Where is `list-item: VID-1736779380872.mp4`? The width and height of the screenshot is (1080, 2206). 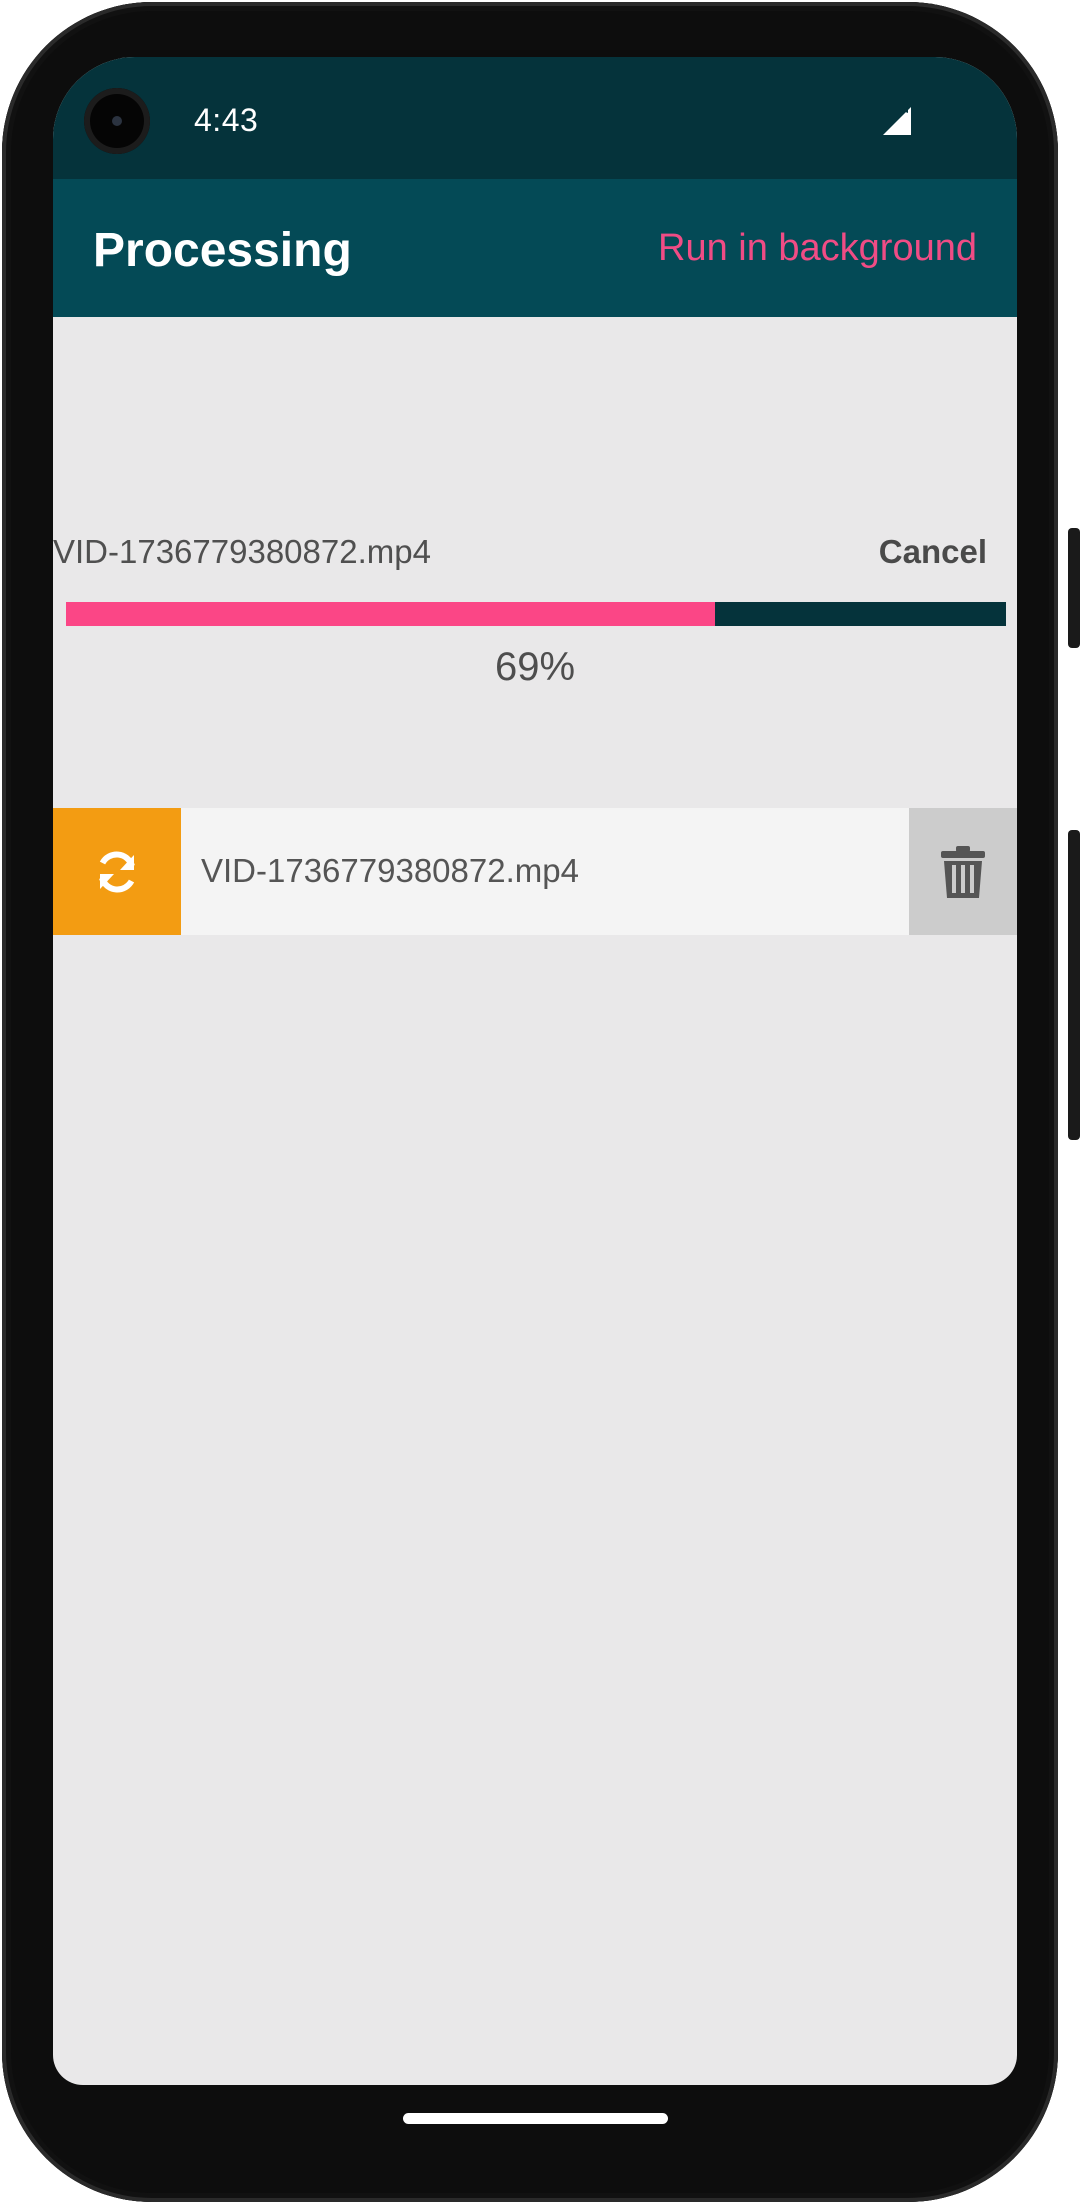
list-item: VID-1736779380872.mp4 is located at coordinates (535, 871).